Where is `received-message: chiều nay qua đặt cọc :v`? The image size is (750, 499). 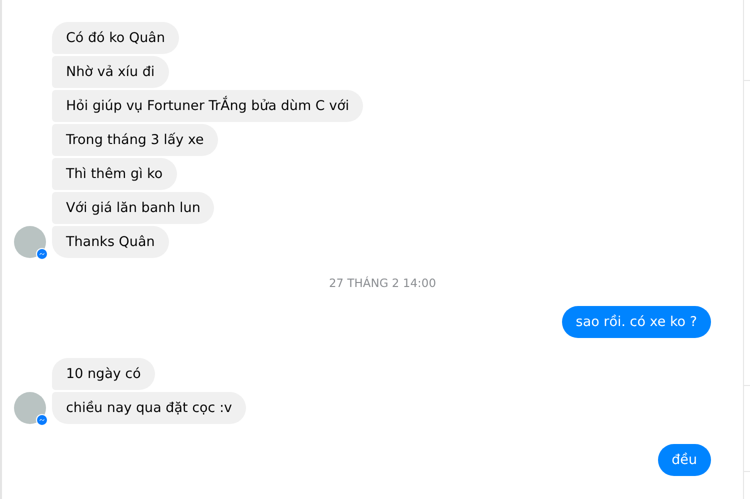 received-message: chiều nay qua đặt cọc :v is located at coordinates (149, 408).